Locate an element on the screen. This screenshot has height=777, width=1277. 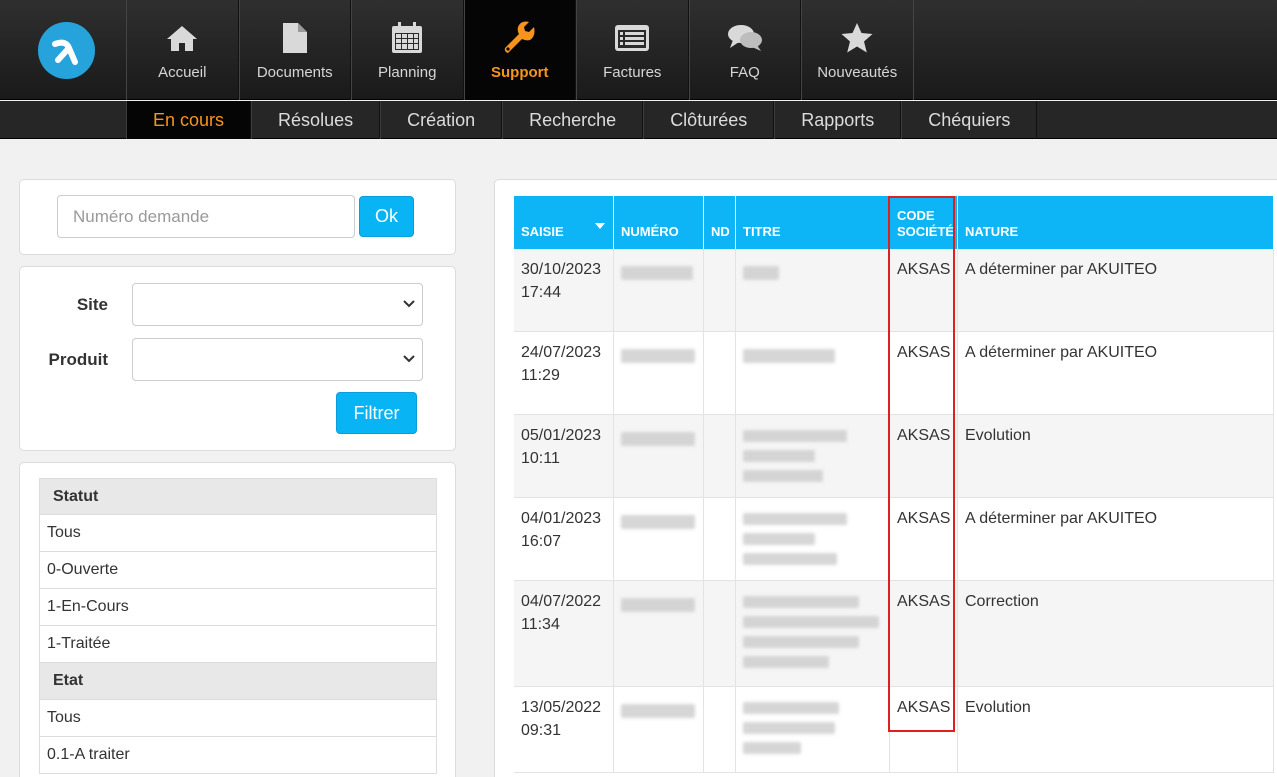
time-text: 09:31 is located at coordinates (541, 730).